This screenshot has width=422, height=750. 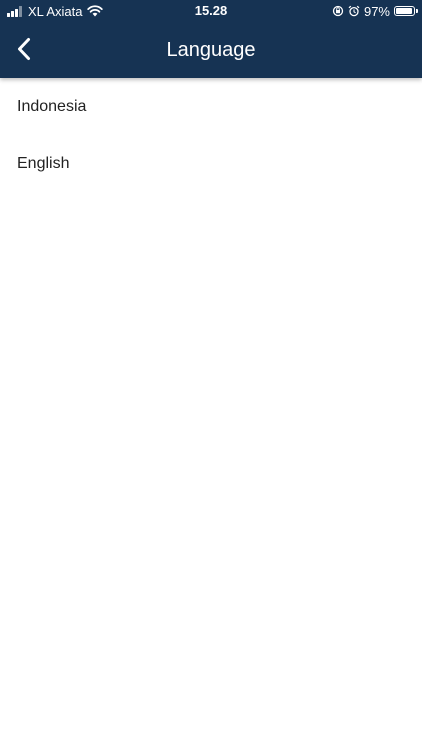 I want to click on status-left: XL Axiata, so click(x=55, y=11).